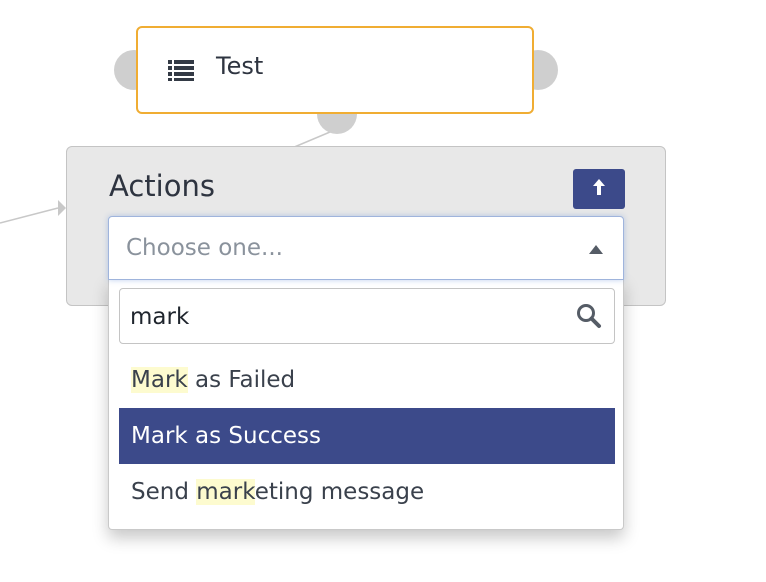 This screenshot has width=766, height=582. I want to click on upload-button, so click(599, 189).